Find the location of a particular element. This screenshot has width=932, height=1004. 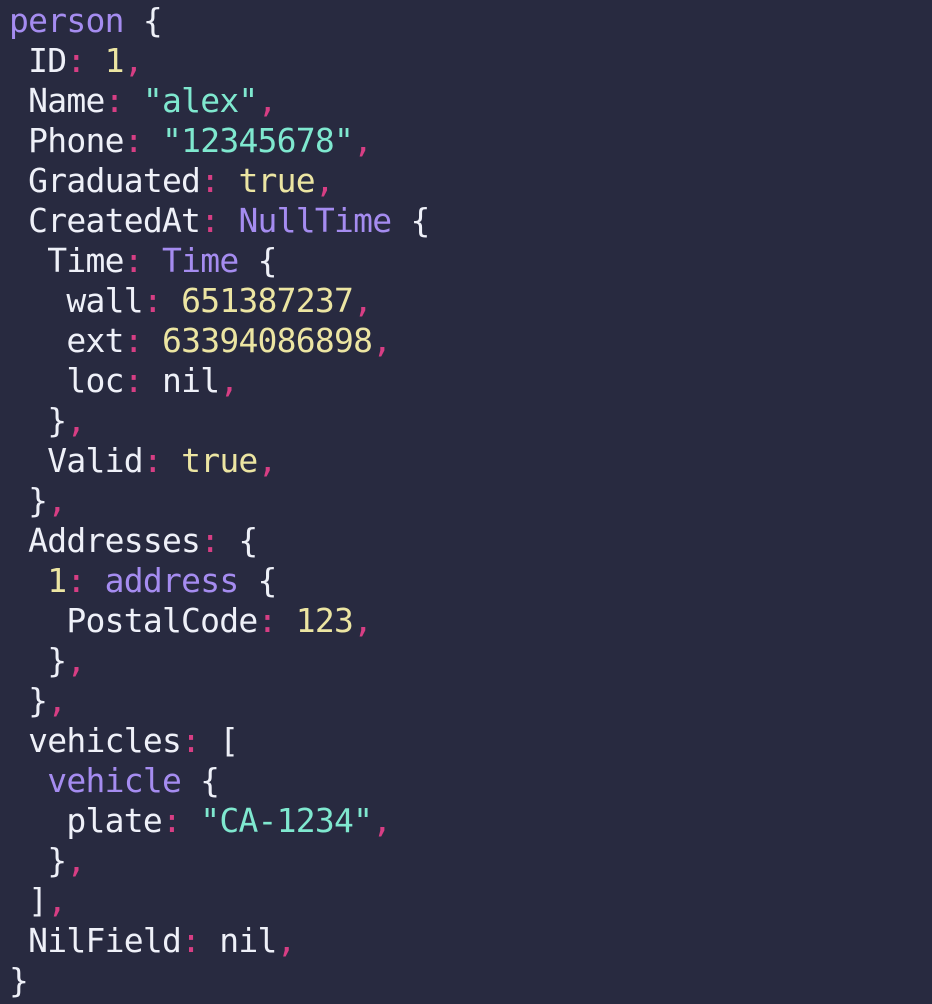

token-key: wall is located at coordinates (76, 300).